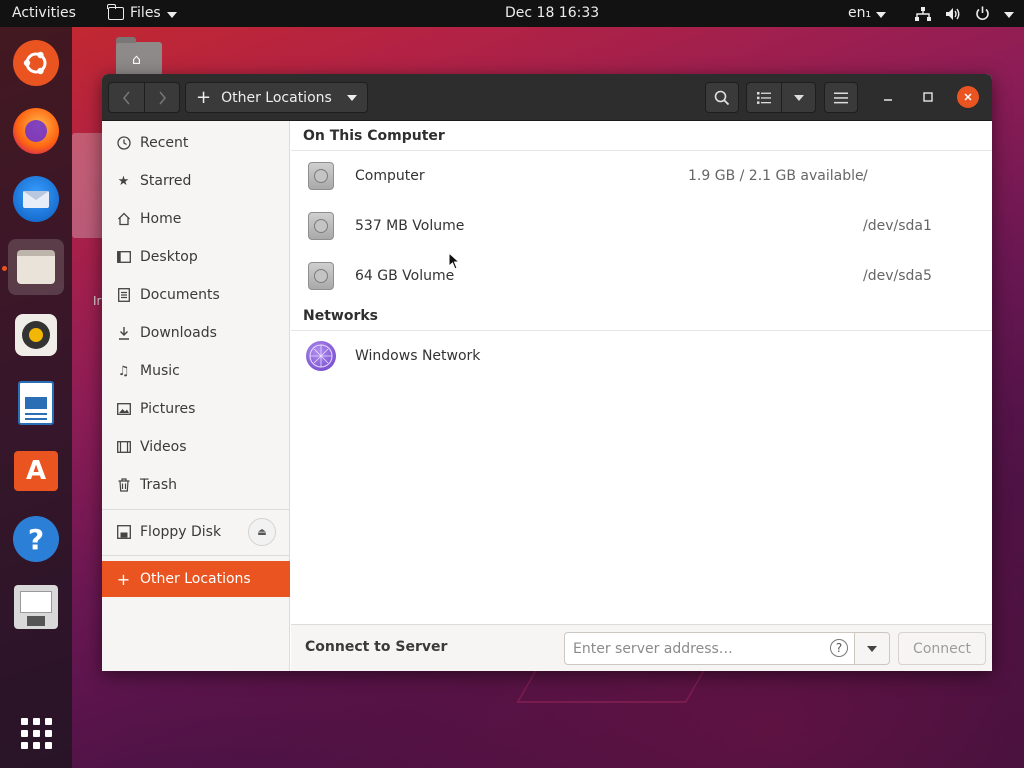  I want to click on location-button: + Other Locations, so click(276, 97).